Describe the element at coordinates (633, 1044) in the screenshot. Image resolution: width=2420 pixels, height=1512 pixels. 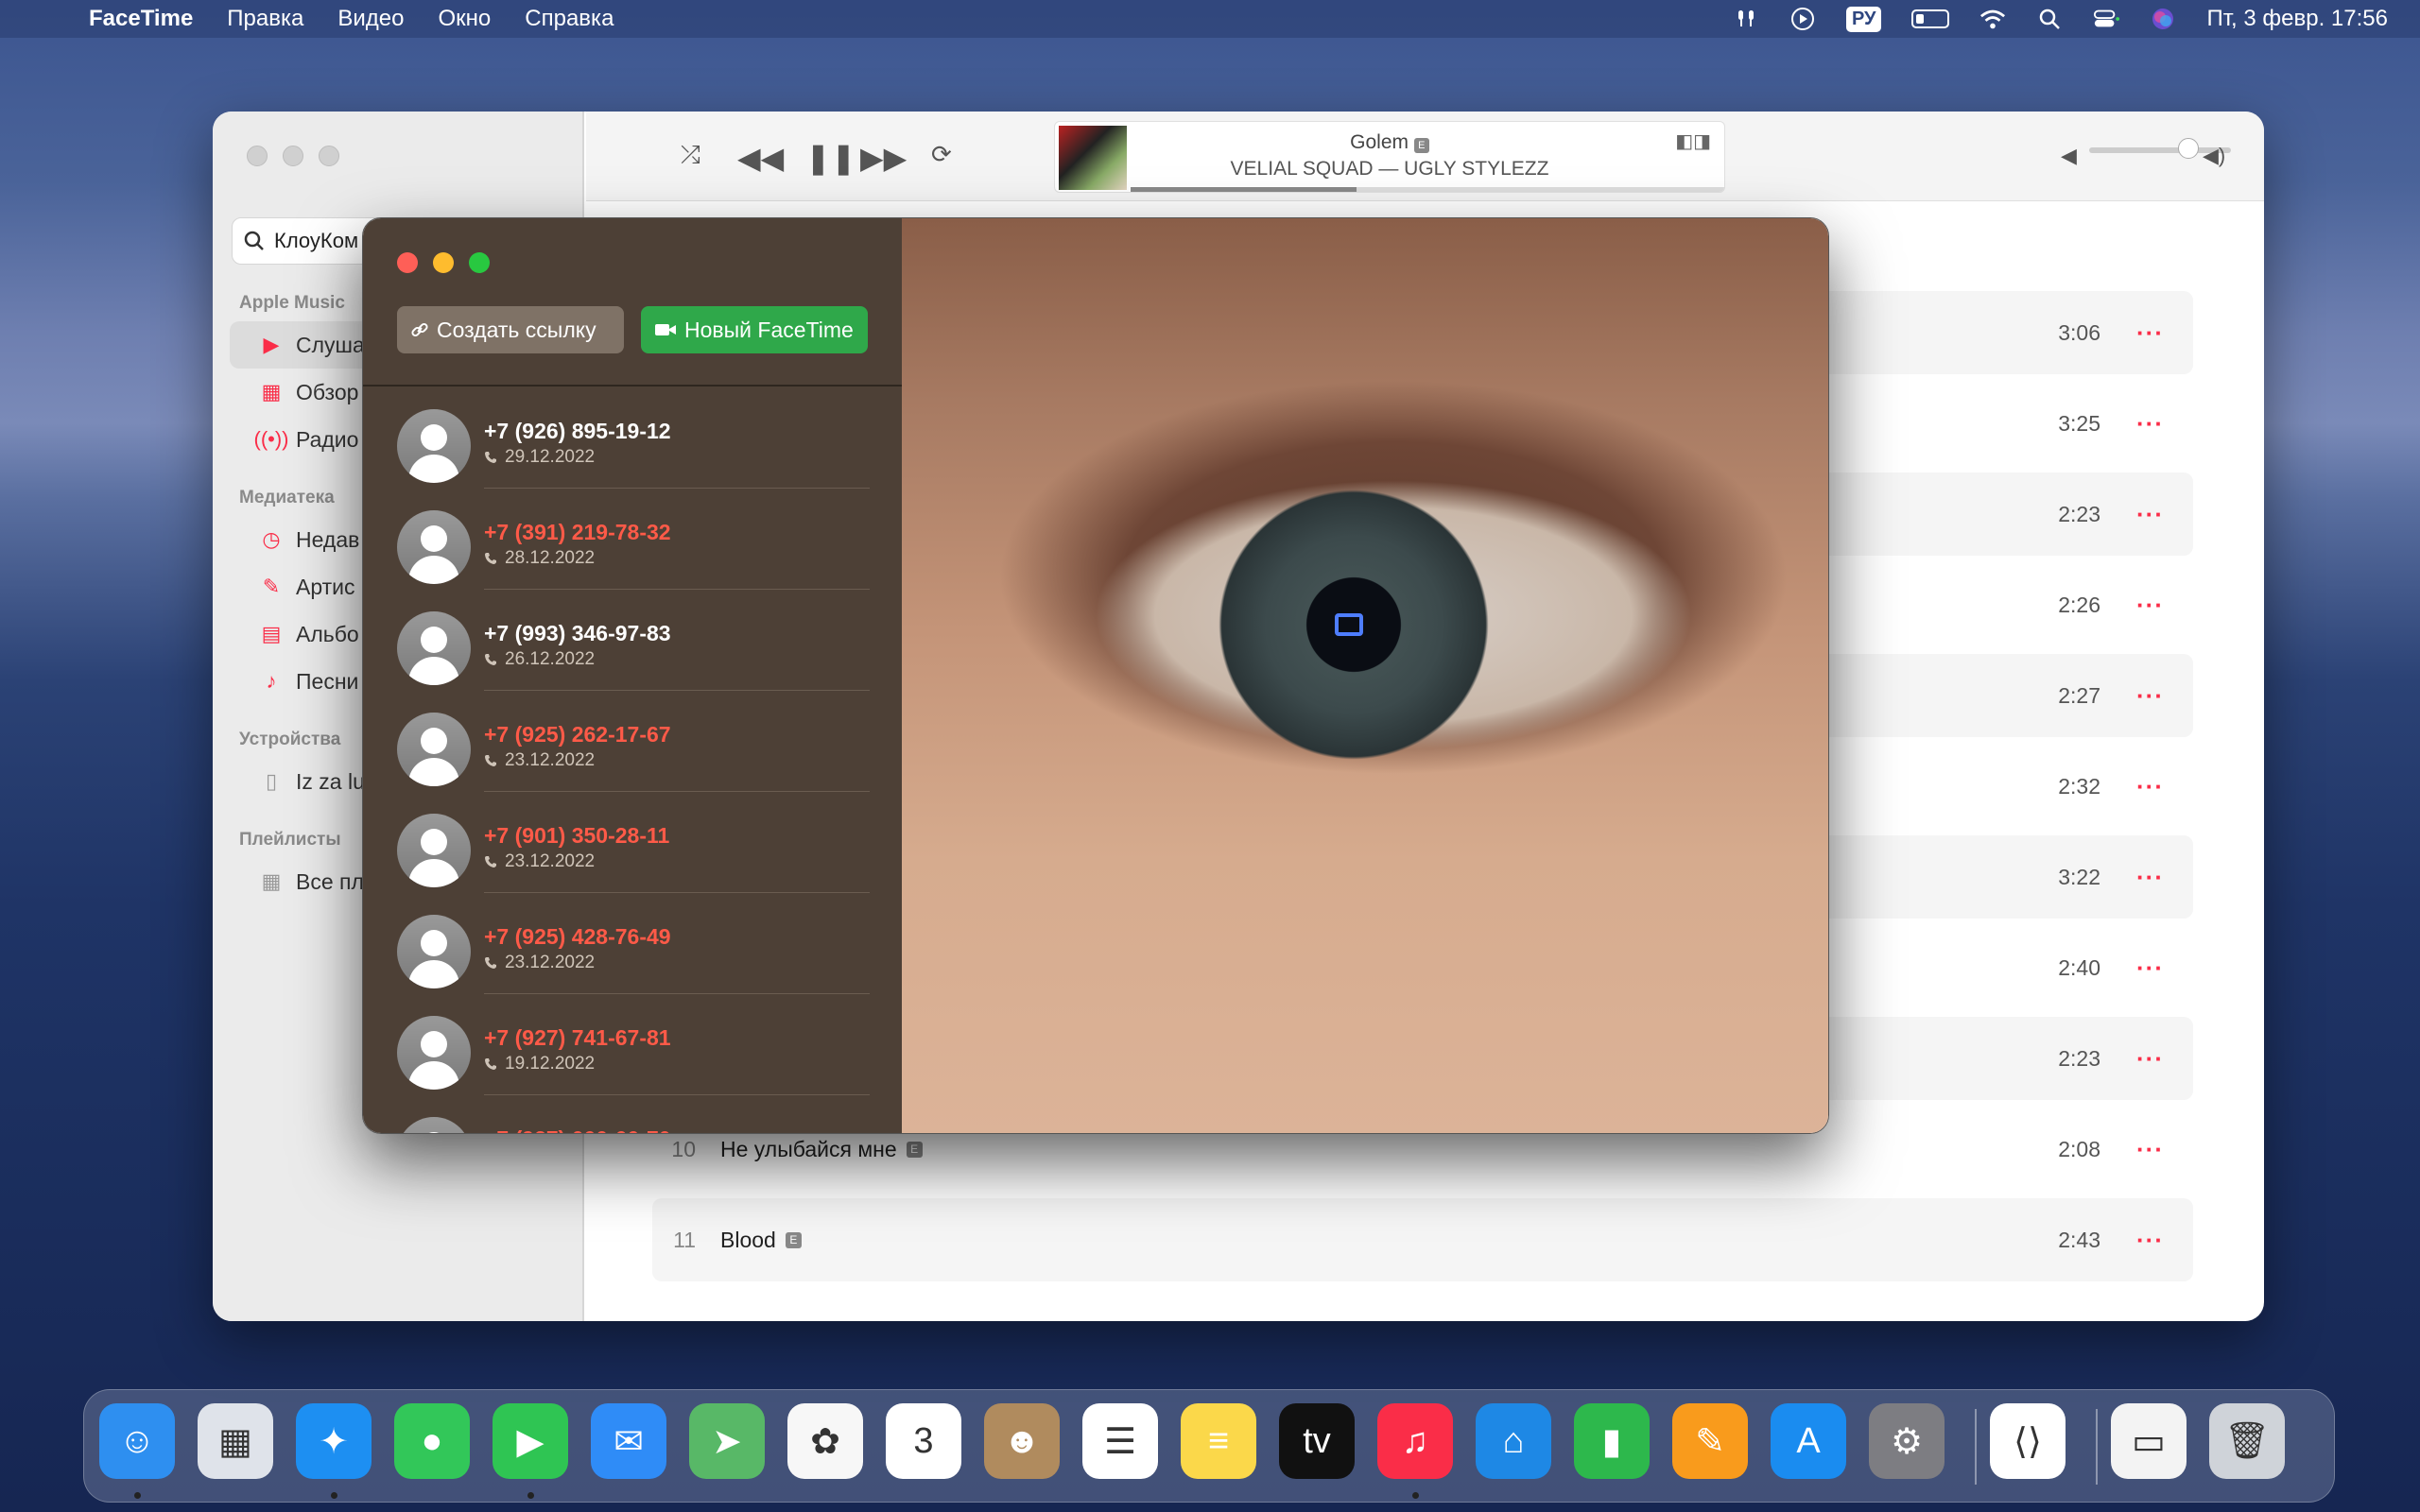
I see `recent-call-item: +7 (927) 741-67-81 19.12.2022` at that location.